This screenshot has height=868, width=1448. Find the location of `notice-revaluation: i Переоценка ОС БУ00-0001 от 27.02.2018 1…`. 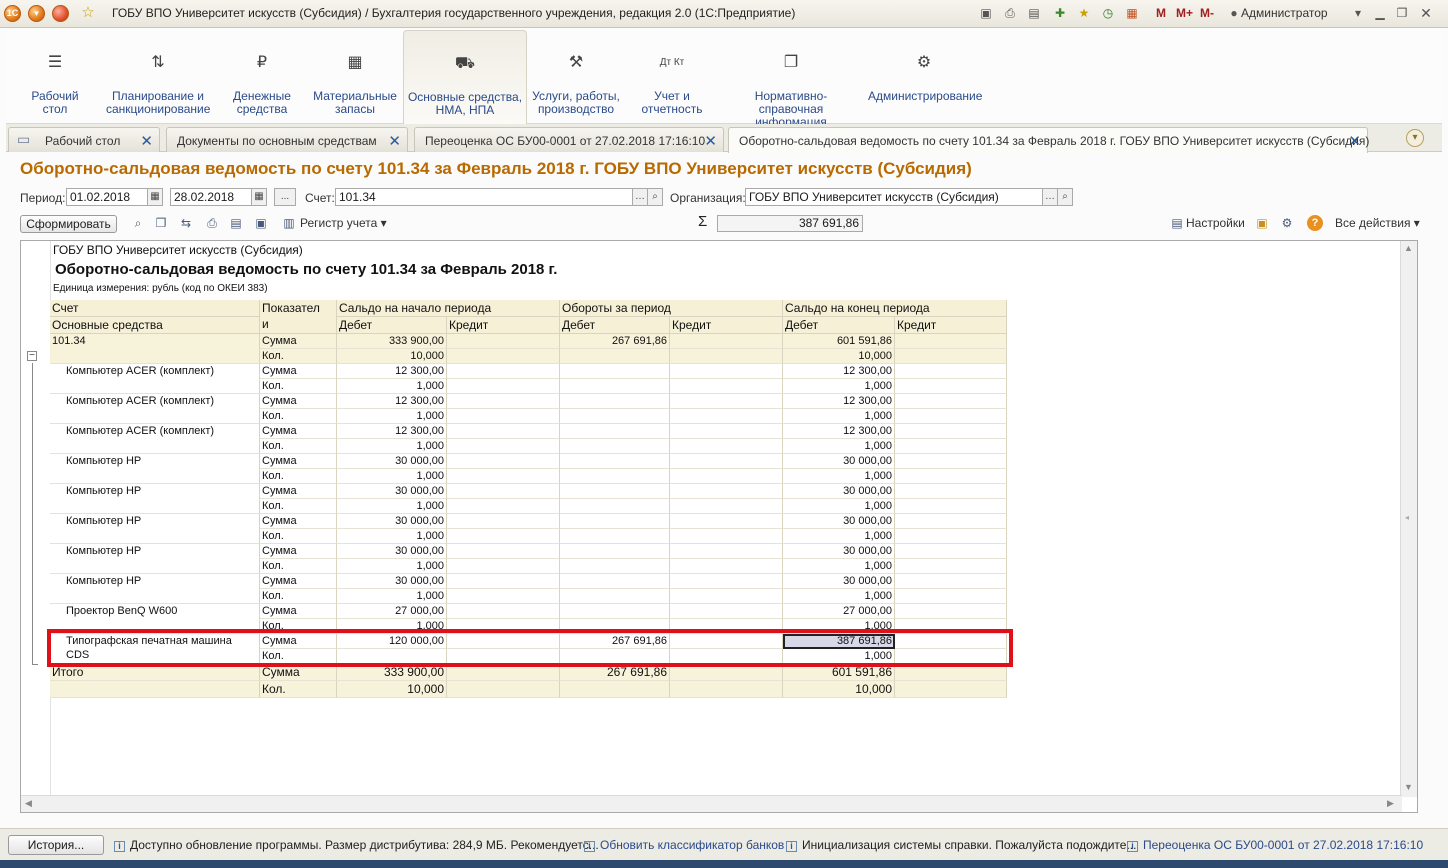

notice-revaluation: i Переоценка ОС БУ00-0001 от 27.02.2018 1… is located at coordinates (1275, 845).